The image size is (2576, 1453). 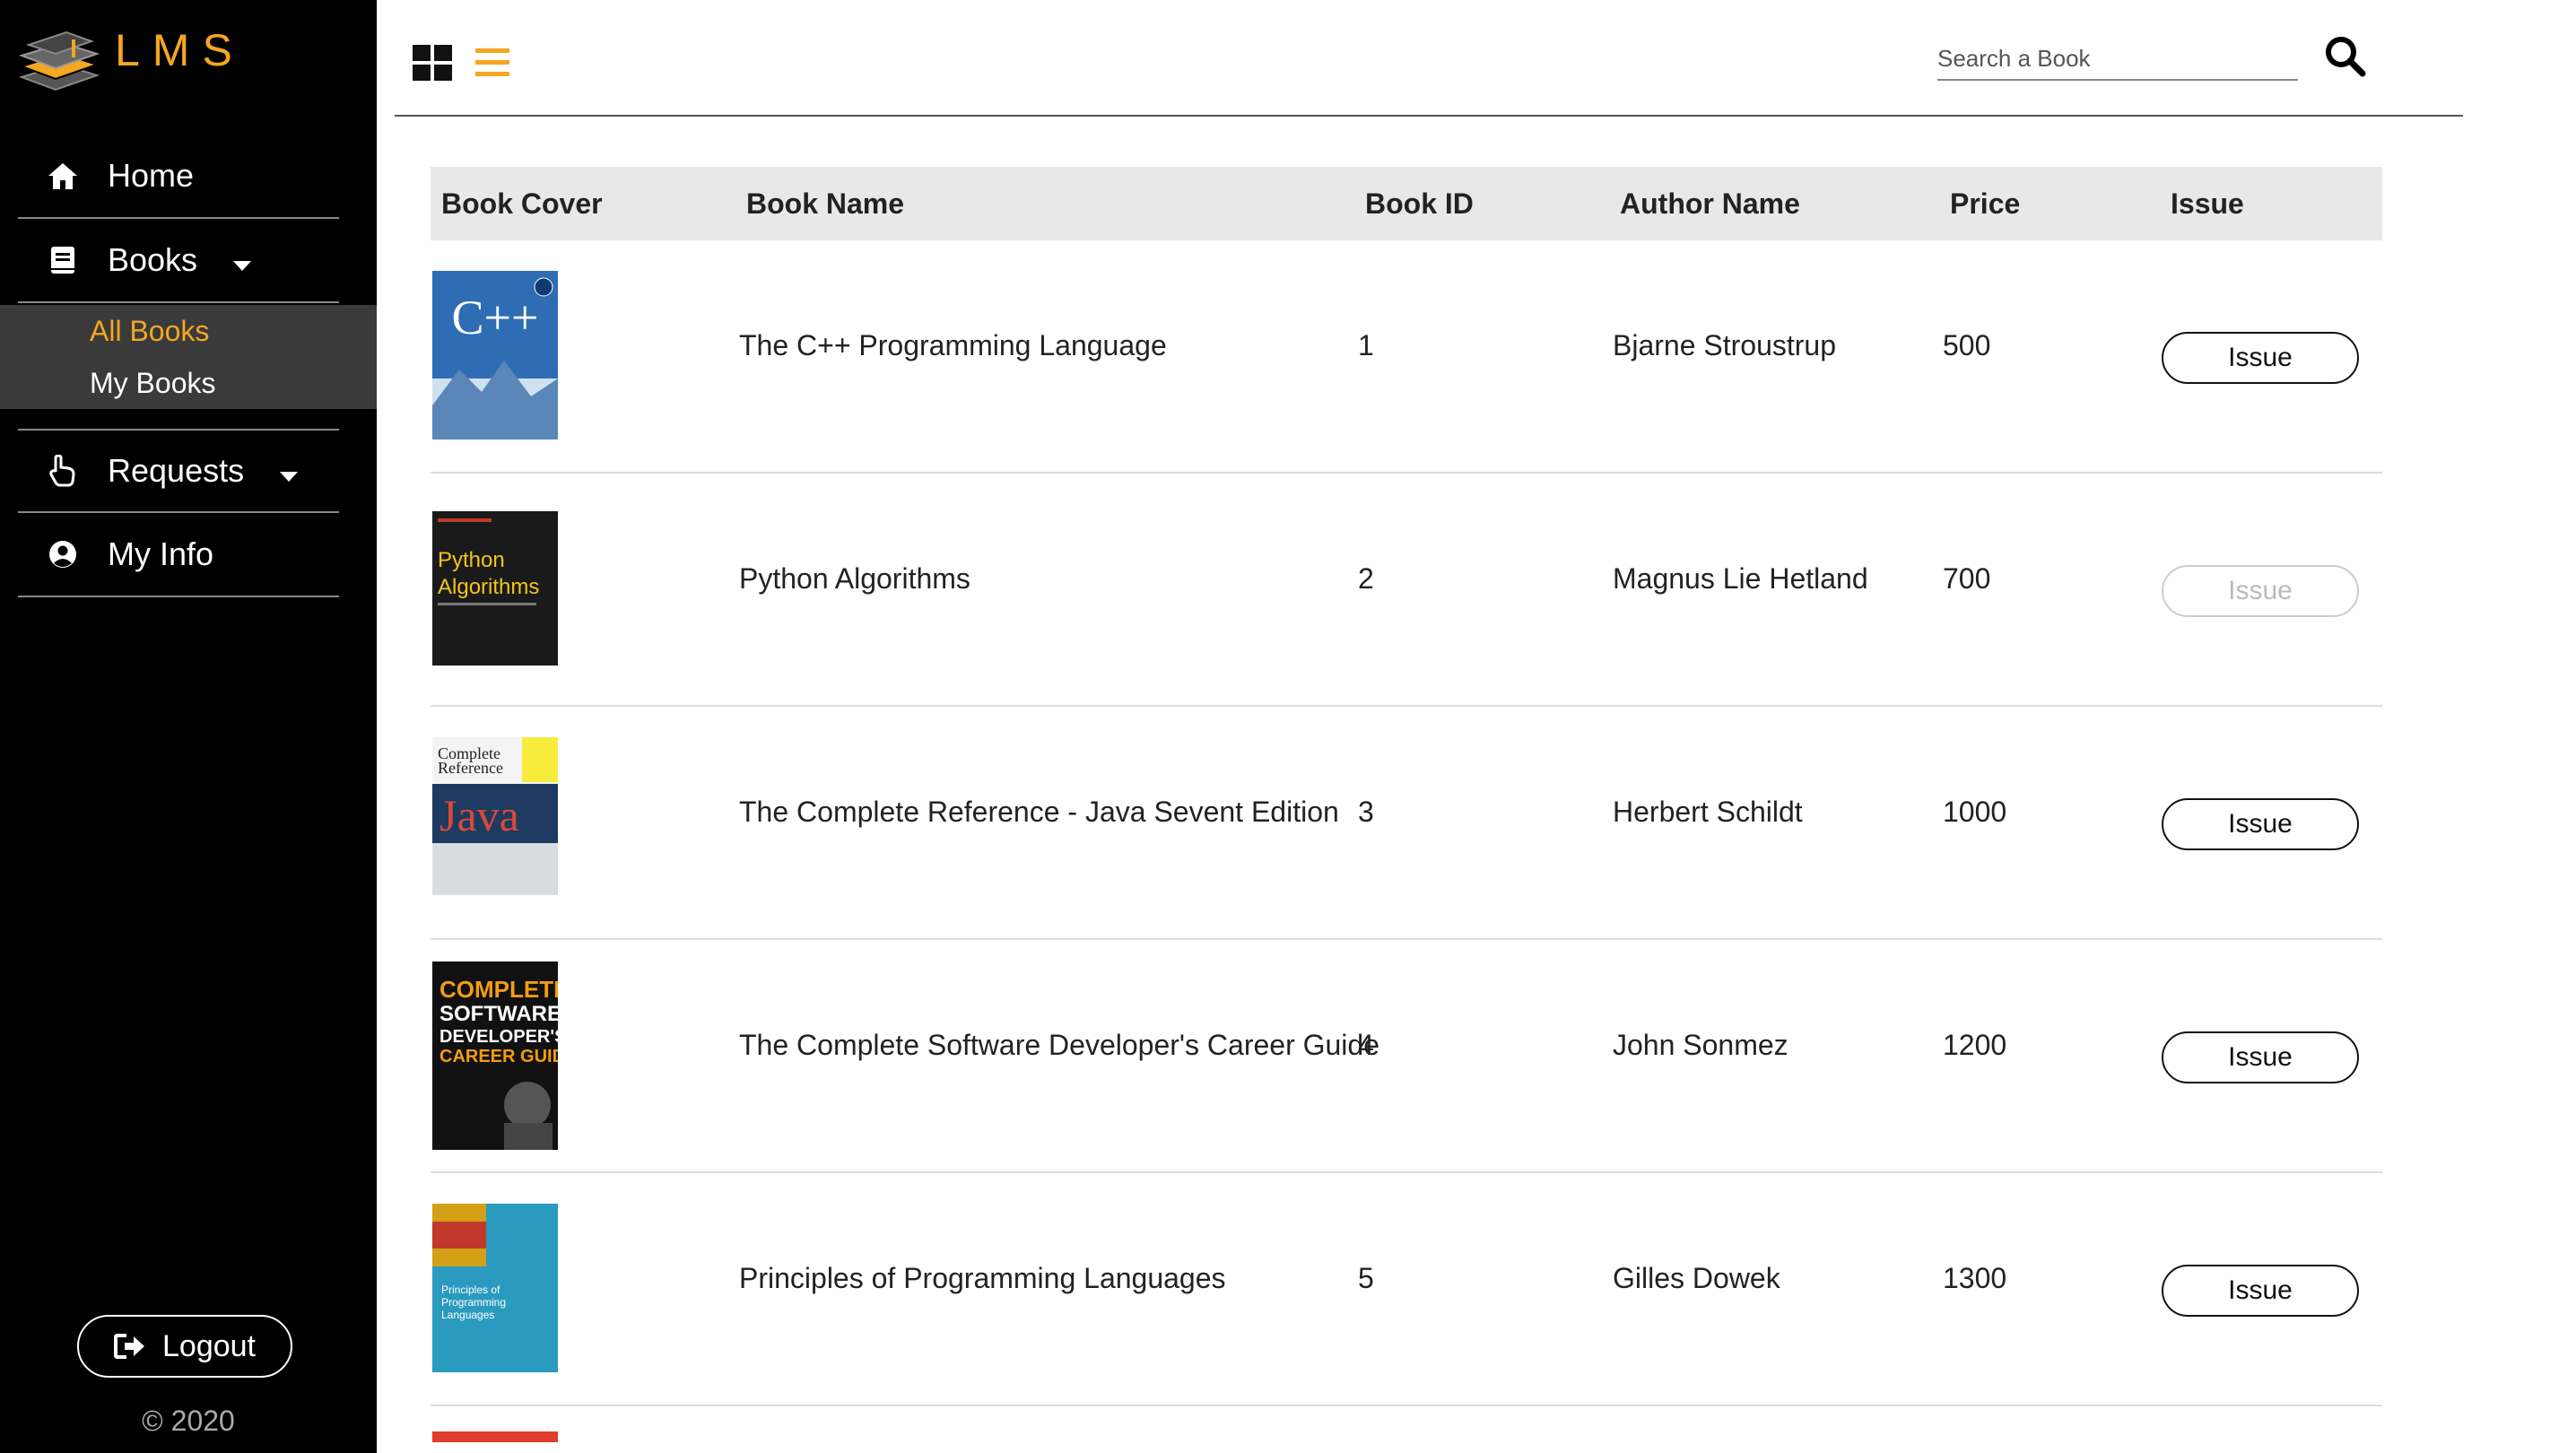 I want to click on logout-label: Logout, so click(x=209, y=1345).